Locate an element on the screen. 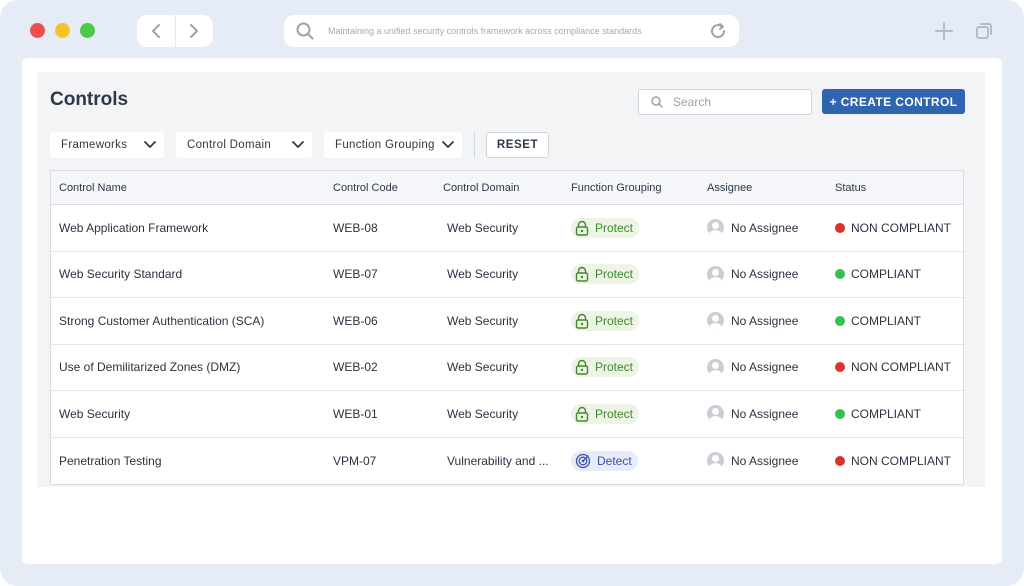 The height and width of the screenshot is (586, 1024). filter-label: Function Grouping is located at coordinates (385, 145).